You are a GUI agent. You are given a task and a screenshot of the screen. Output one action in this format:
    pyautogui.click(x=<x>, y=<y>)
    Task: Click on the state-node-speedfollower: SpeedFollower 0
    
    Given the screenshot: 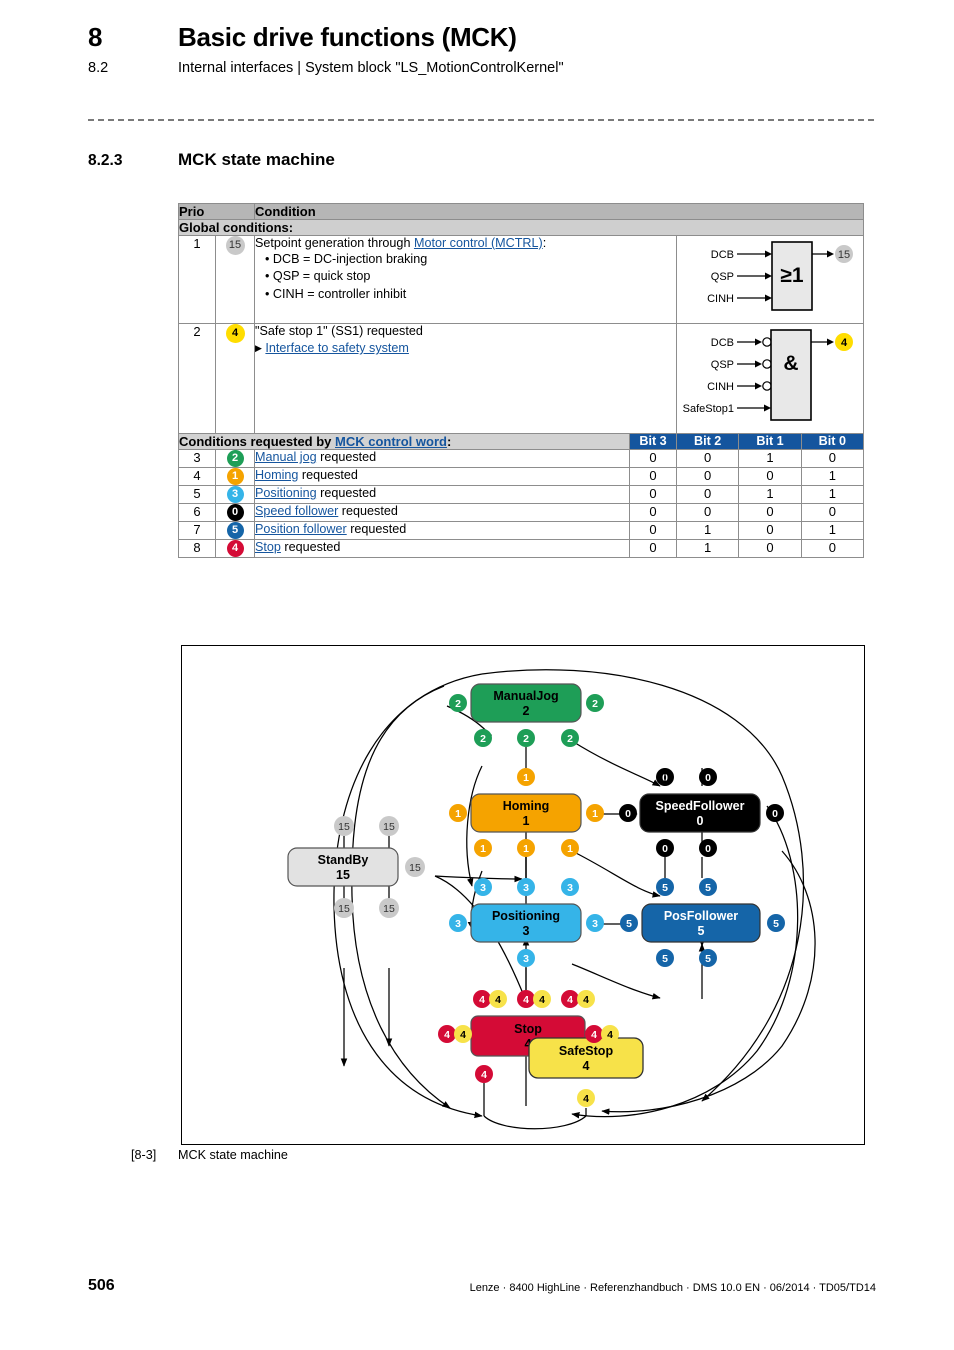 What is the action you would take?
    pyautogui.click(x=700, y=813)
    